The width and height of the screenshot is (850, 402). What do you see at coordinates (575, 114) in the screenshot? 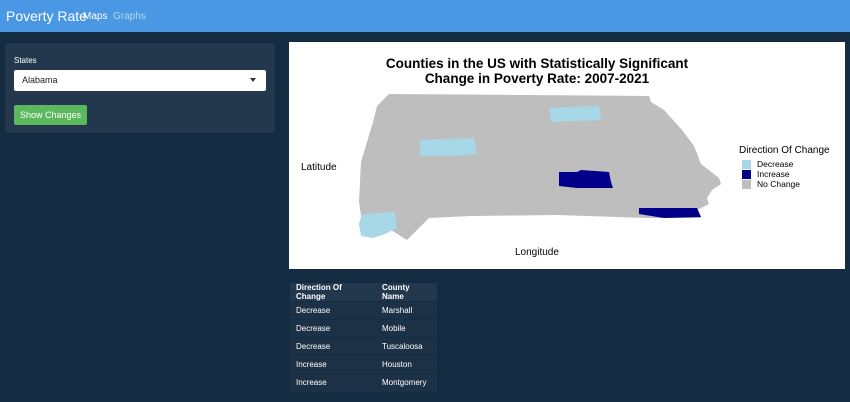
I see `county-cluster-decrease` at bounding box center [575, 114].